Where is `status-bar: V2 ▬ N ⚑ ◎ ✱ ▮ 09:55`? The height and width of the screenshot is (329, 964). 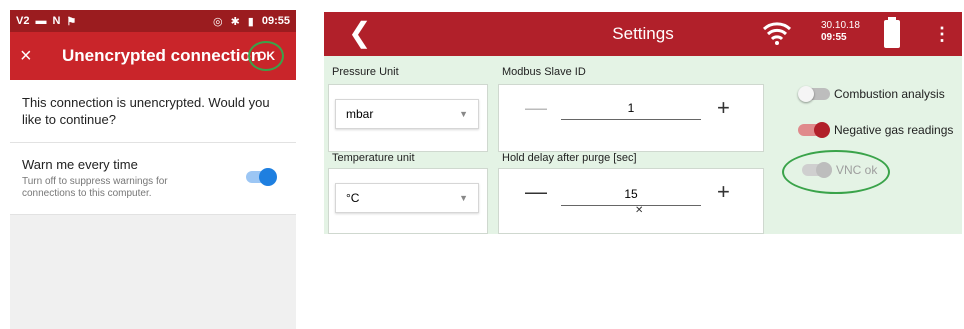 status-bar: V2 ▬ N ⚑ ◎ ✱ ▮ 09:55 is located at coordinates (153, 21).